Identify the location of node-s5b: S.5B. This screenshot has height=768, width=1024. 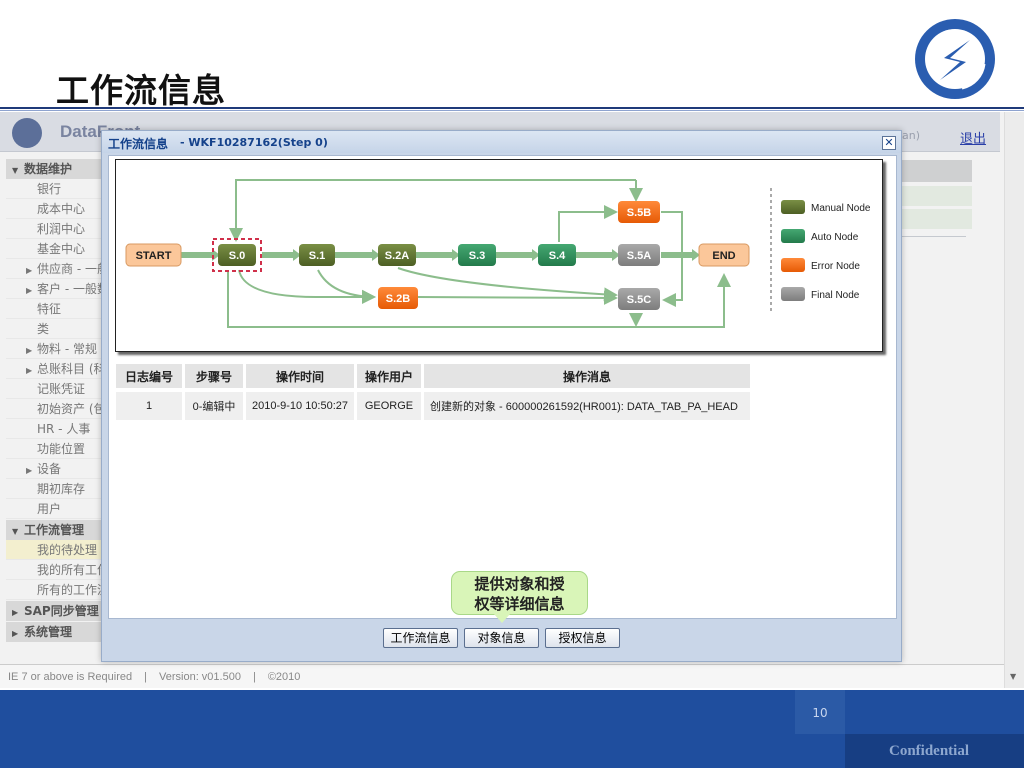
(639, 212).